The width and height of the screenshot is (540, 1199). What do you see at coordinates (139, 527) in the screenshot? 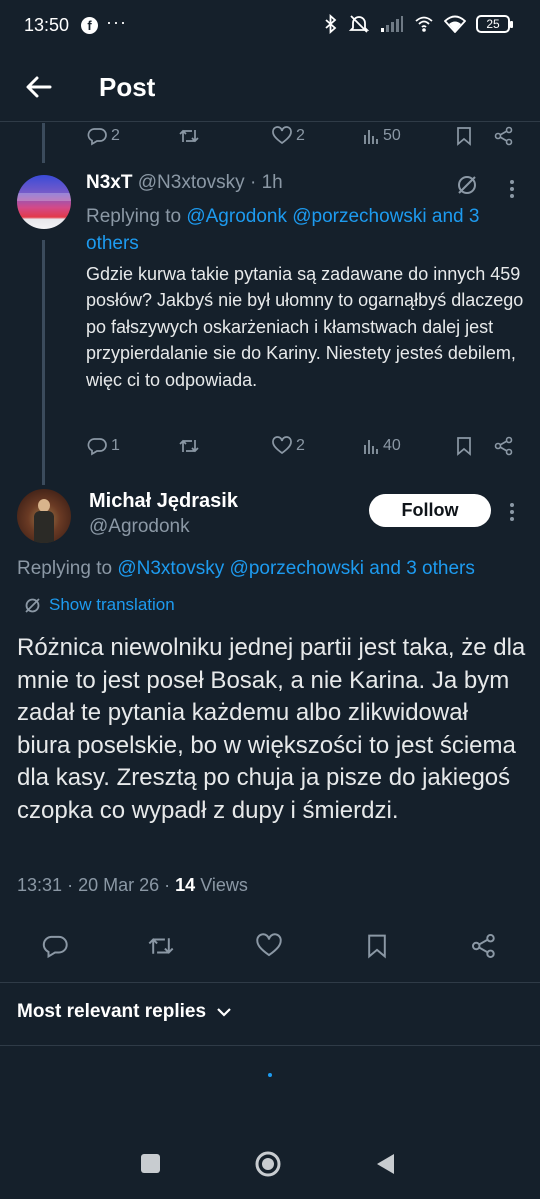
I see `author-handle: @Agrodonk` at bounding box center [139, 527].